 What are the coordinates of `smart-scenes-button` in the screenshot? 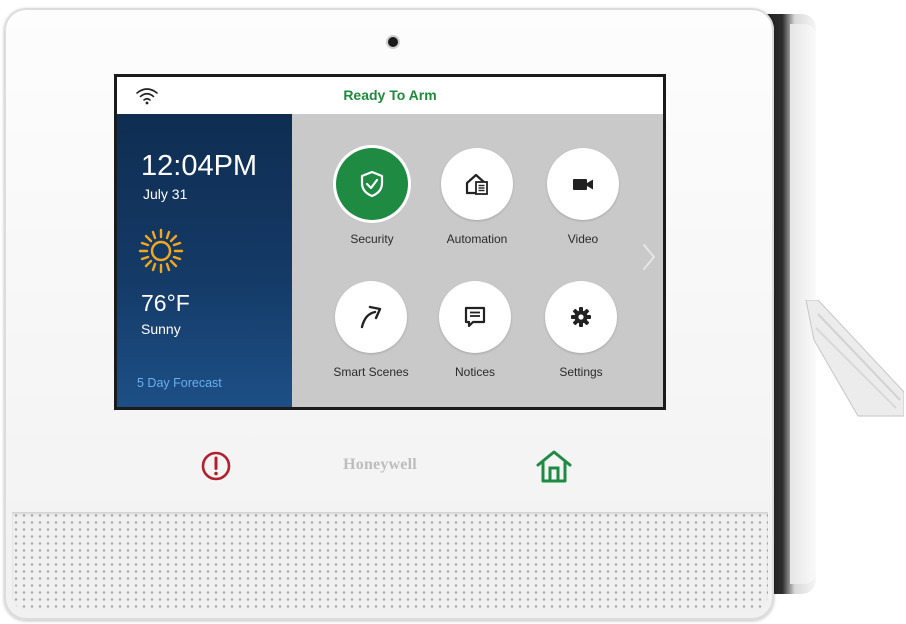 It's located at (371, 317).